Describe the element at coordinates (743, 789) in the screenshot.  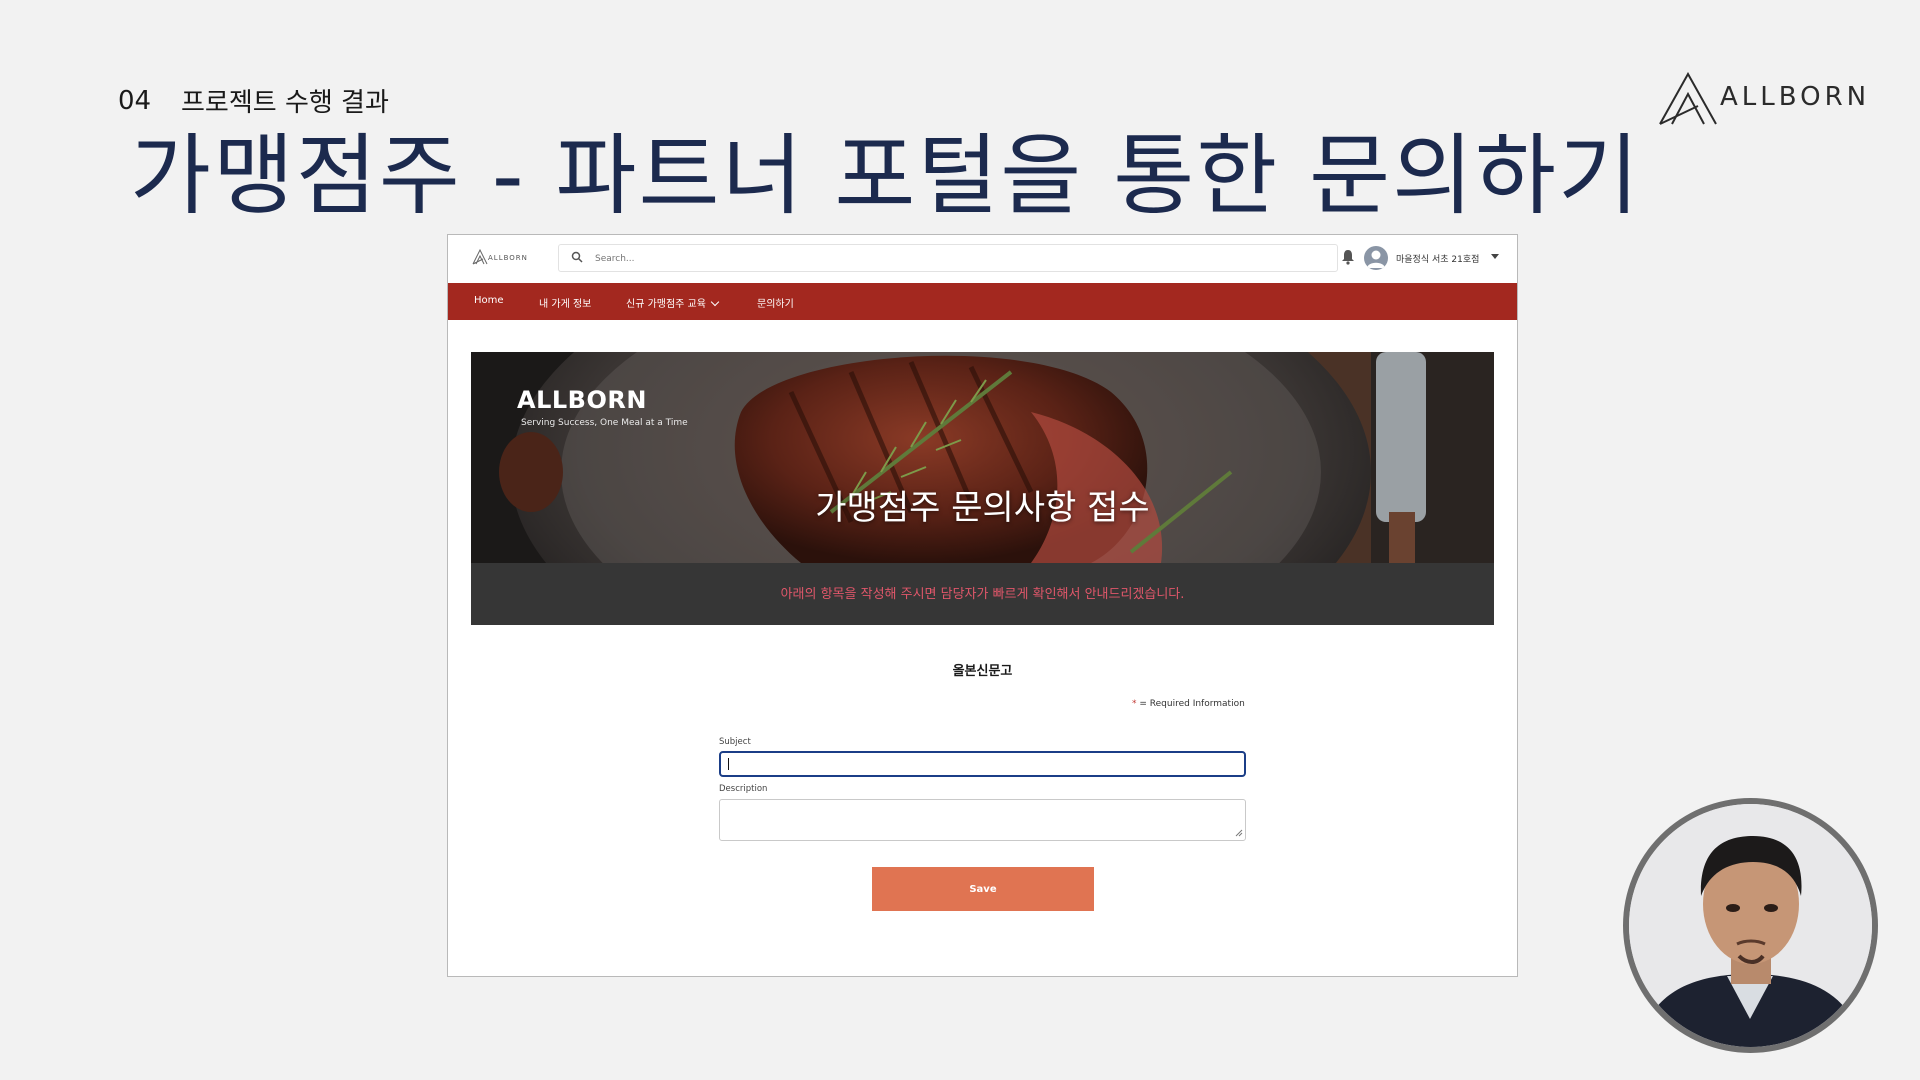
I see `description-label: Description` at that location.